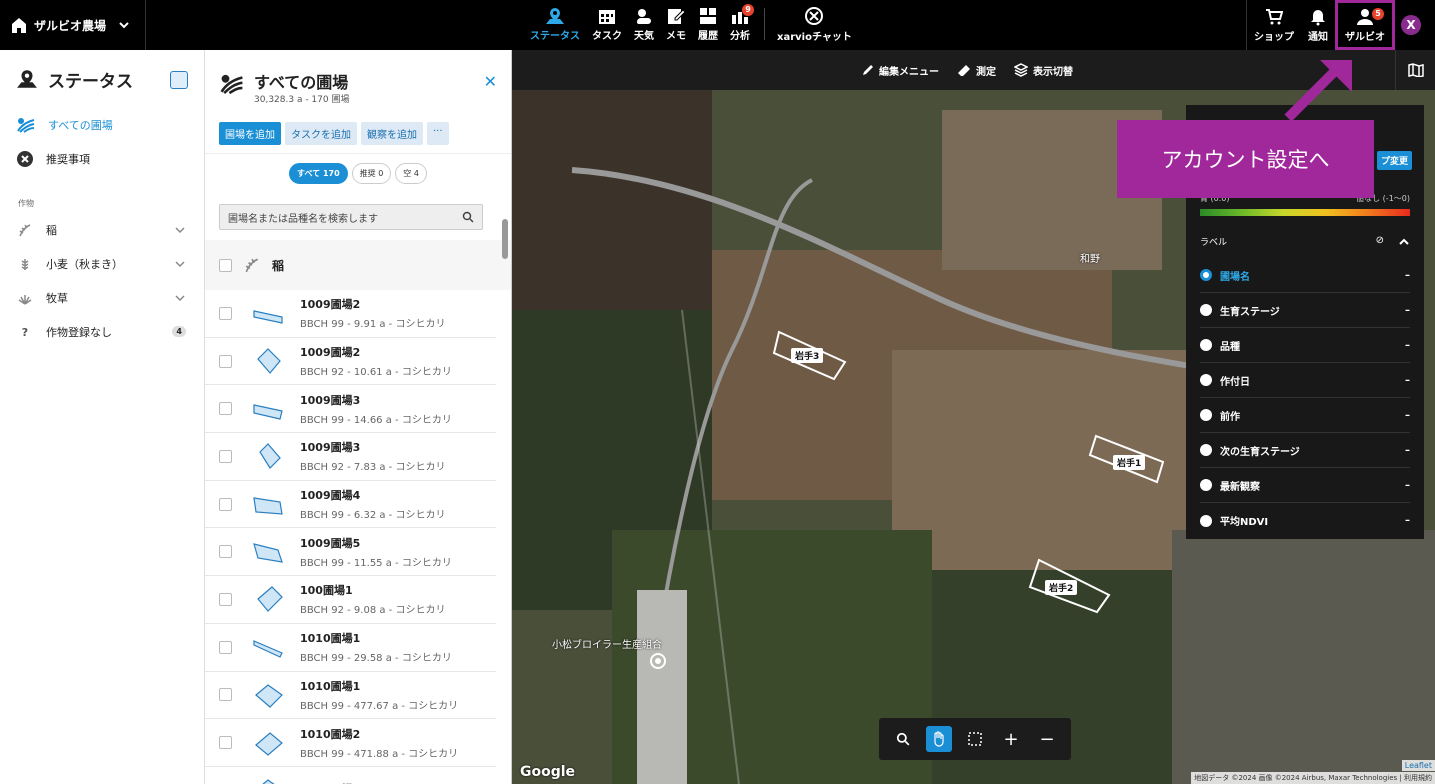 This screenshot has height=784, width=1435. Describe the element at coordinates (1274, 16) in the screenshot. I see `cart-icon` at that location.